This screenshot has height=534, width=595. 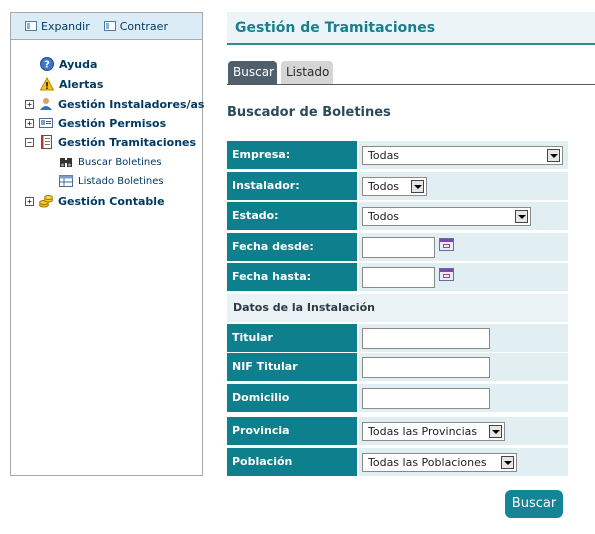 I want to click on nif-label: NIF Titular, so click(x=292, y=367).